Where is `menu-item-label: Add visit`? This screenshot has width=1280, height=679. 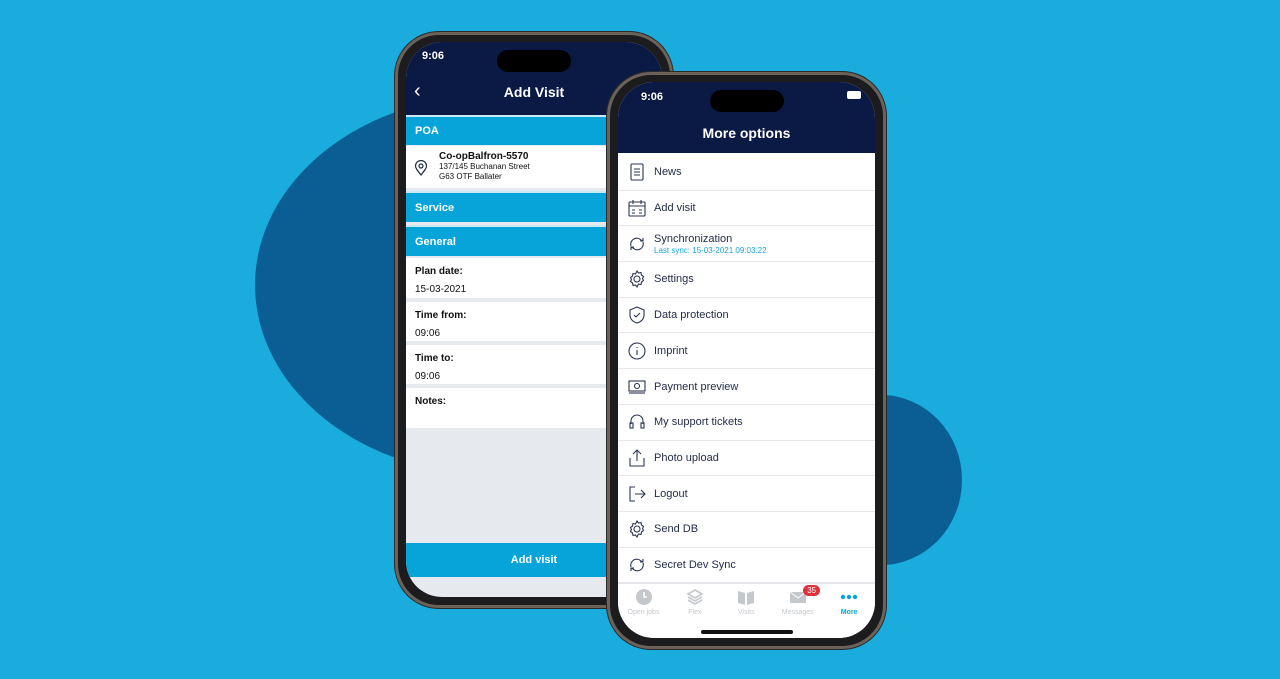
menu-item-label: Add visit is located at coordinates (675, 208).